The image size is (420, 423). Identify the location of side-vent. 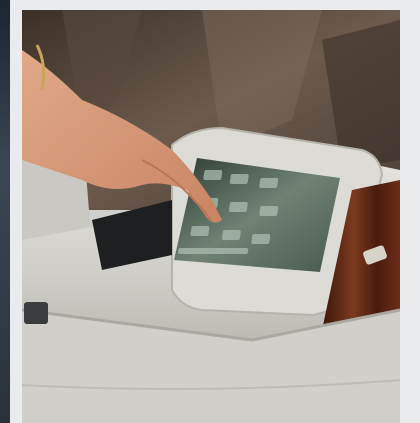
(36, 313).